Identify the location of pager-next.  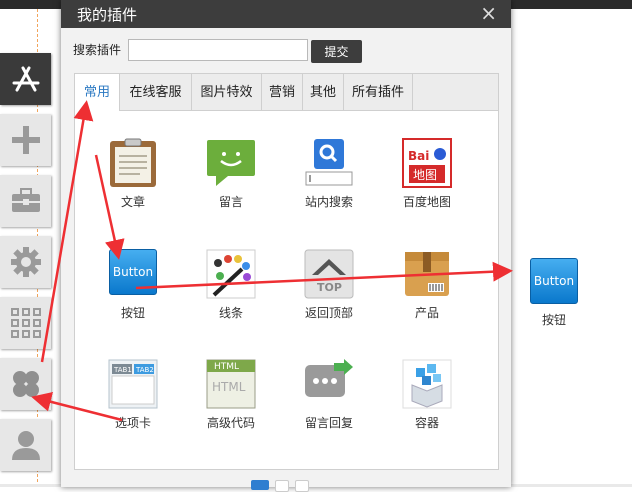
(302, 486).